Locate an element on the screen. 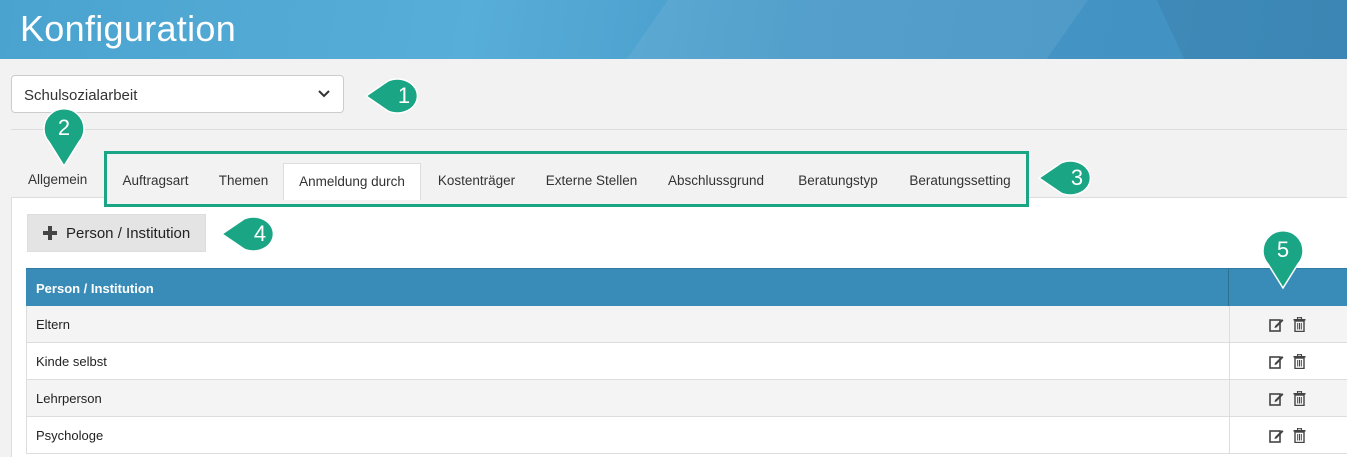 Image resolution: width=1347 pixels, height=457 pixels. table-row: Kinde selbst is located at coordinates (686, 361).